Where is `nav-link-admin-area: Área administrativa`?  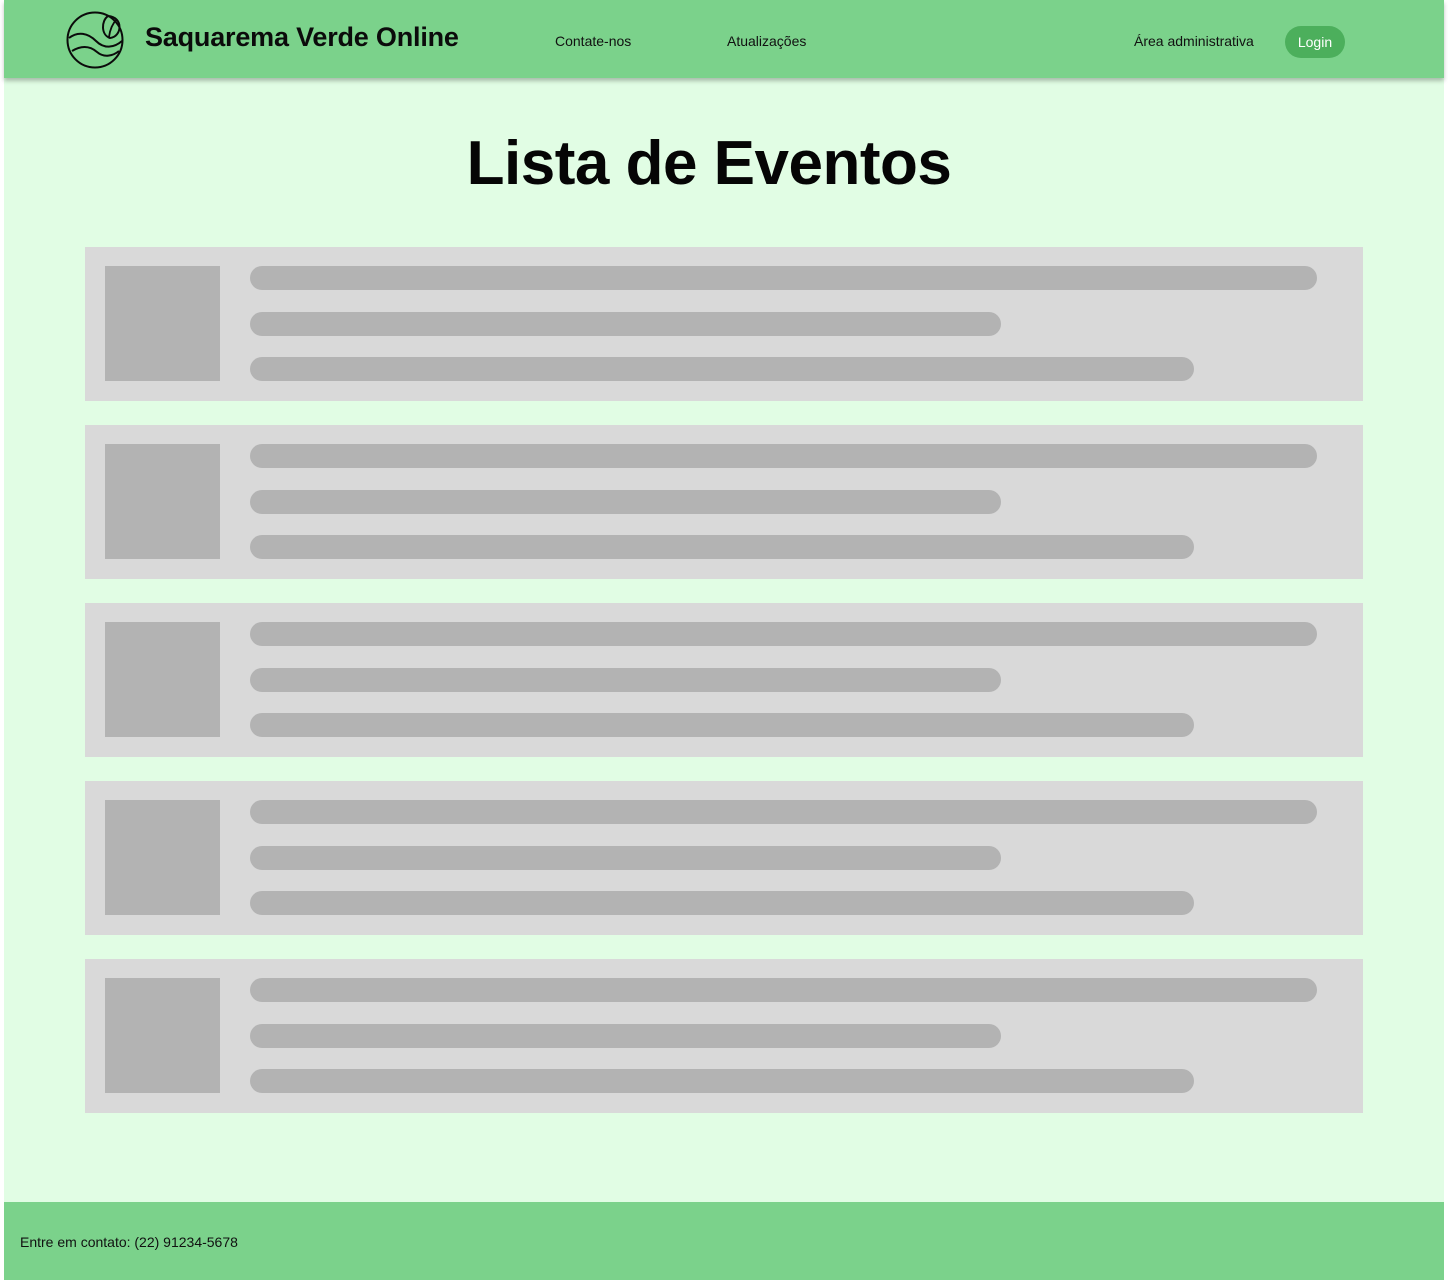 nav-link-admin-area: Área administrativa is located at coordinates (1194, 41).